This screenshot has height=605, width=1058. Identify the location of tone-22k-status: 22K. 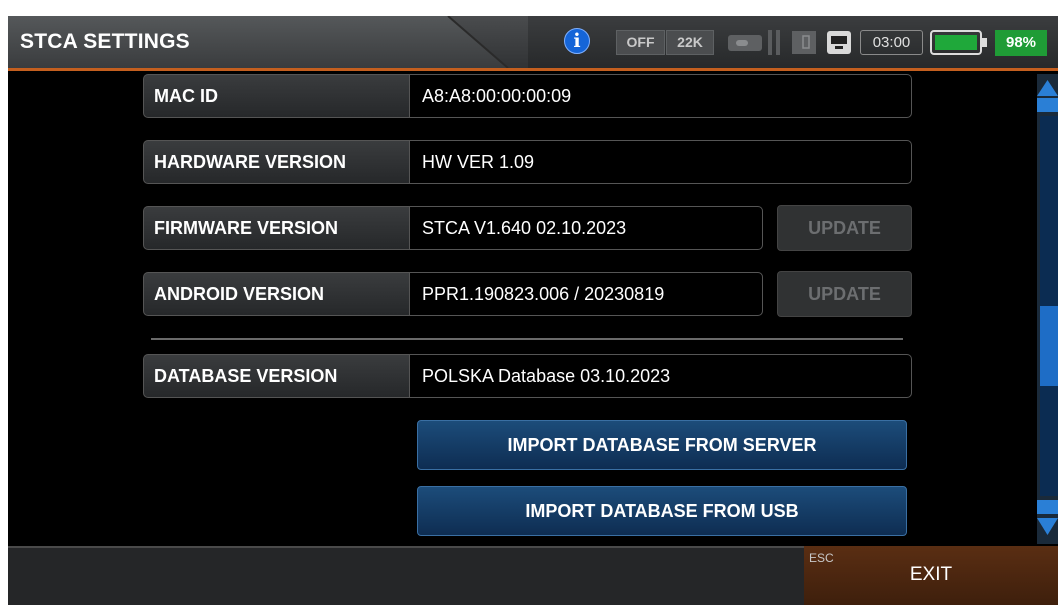
(690, 42).